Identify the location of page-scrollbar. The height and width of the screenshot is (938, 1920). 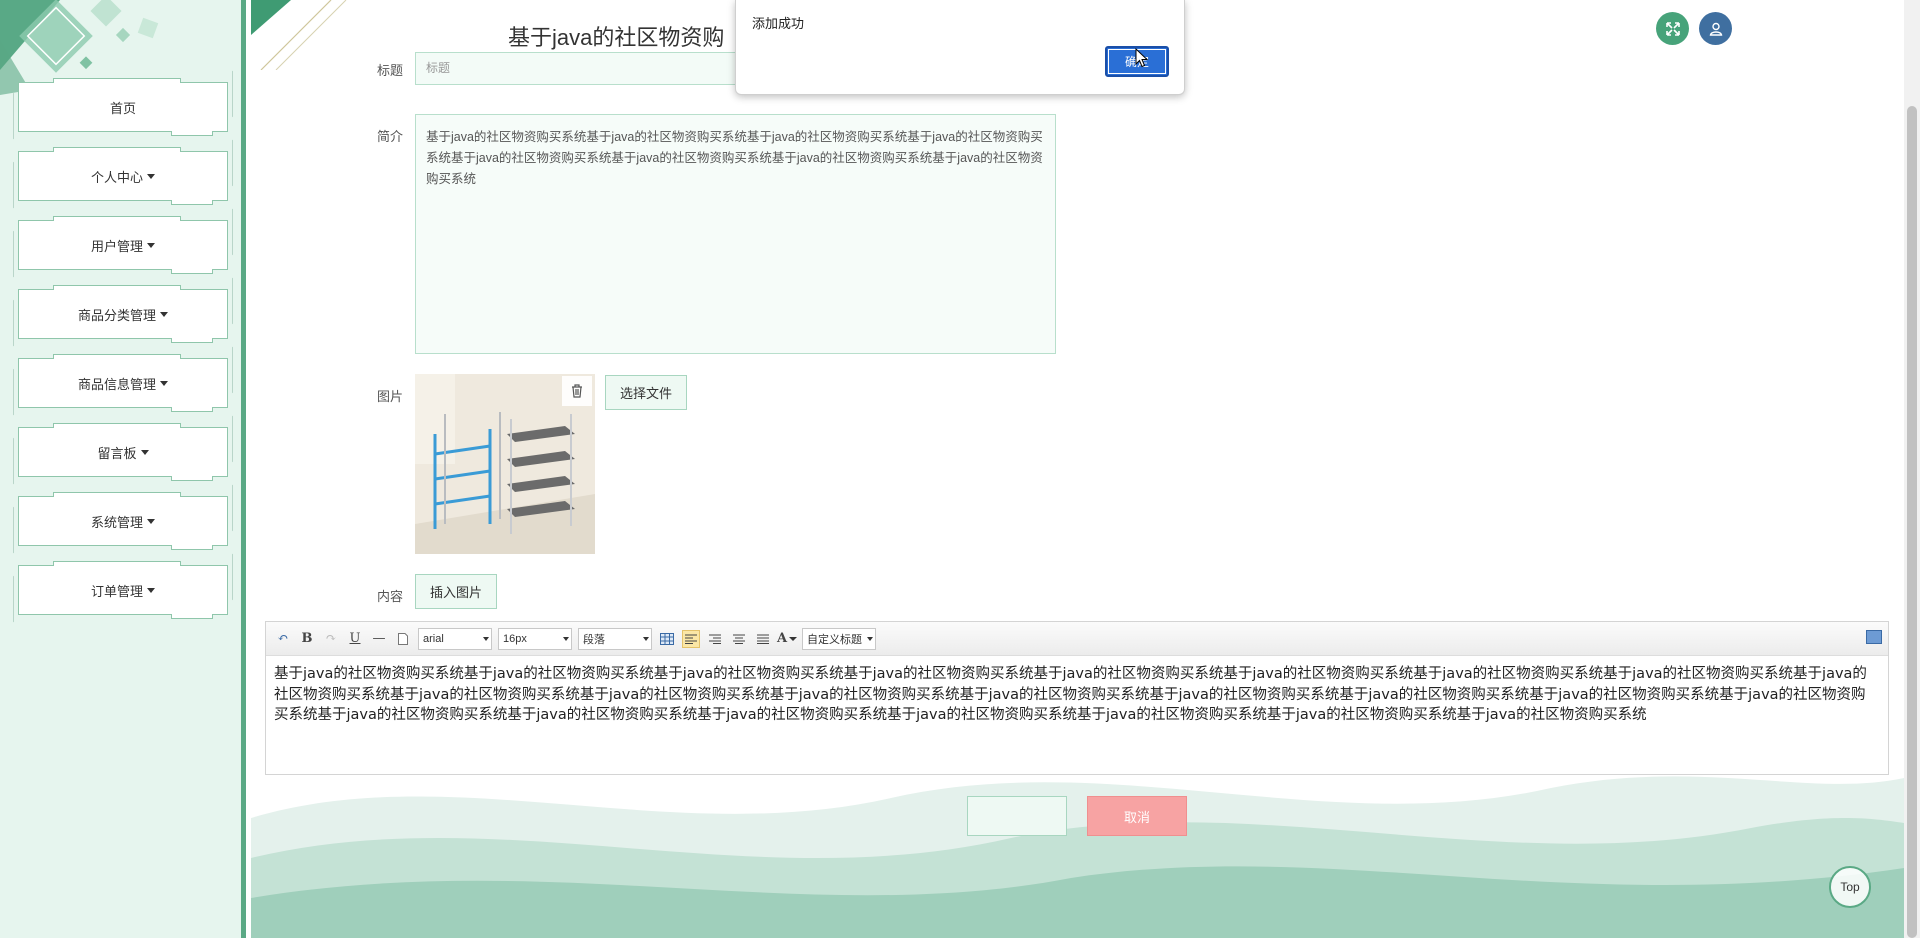
(1912, 469).